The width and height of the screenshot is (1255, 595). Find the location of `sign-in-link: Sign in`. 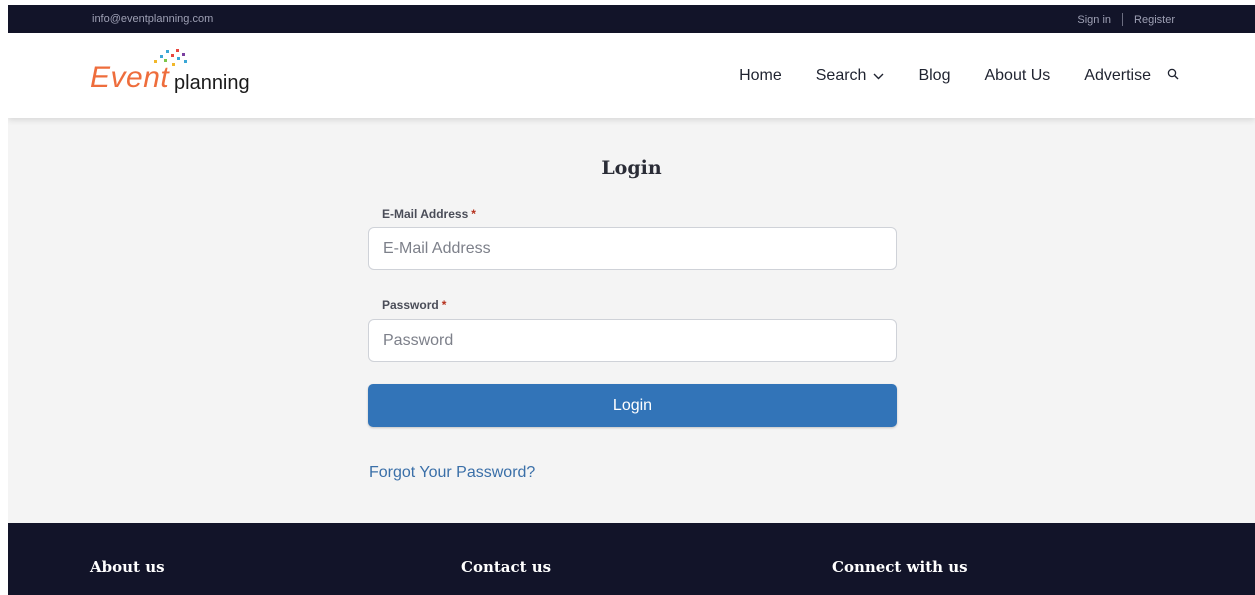

sign-in-link: Sign in is located at coordinates (1094, 20).